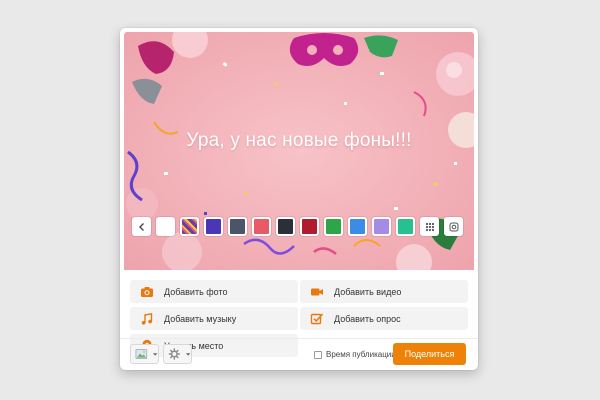 The image size is (600, 400). I want to click on swatch-prev-button, so click(141, 226).